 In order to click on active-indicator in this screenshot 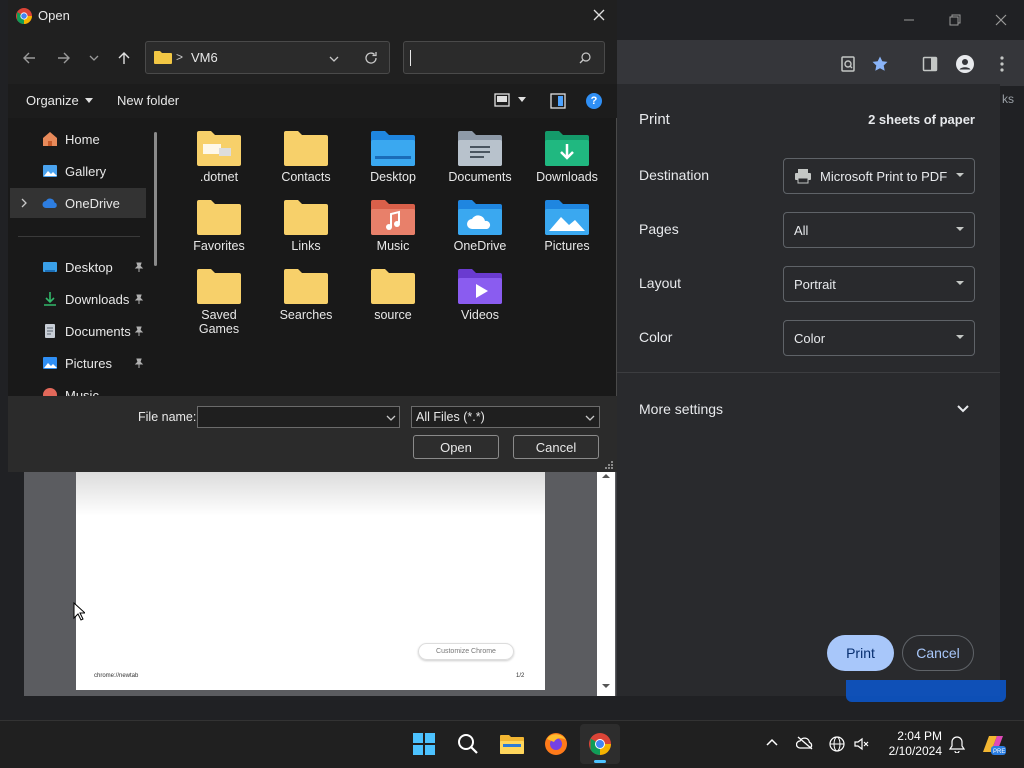, I will do `click(600, 761)`.